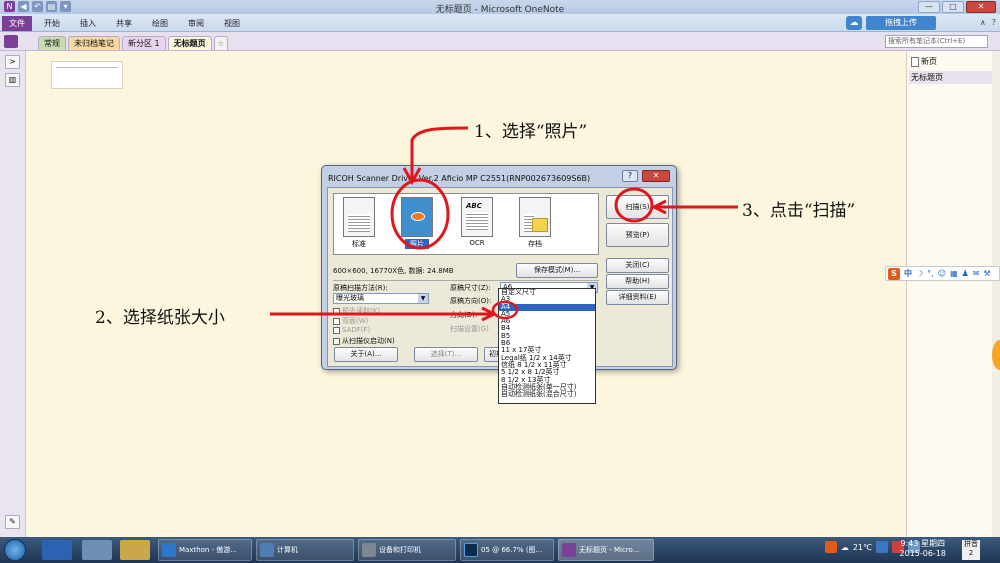 This screenshot has width=1000, height=563. Describe the element at coordinates (954, 273) in the screenshot. I see `keyboard-icon: ▦` at that location.